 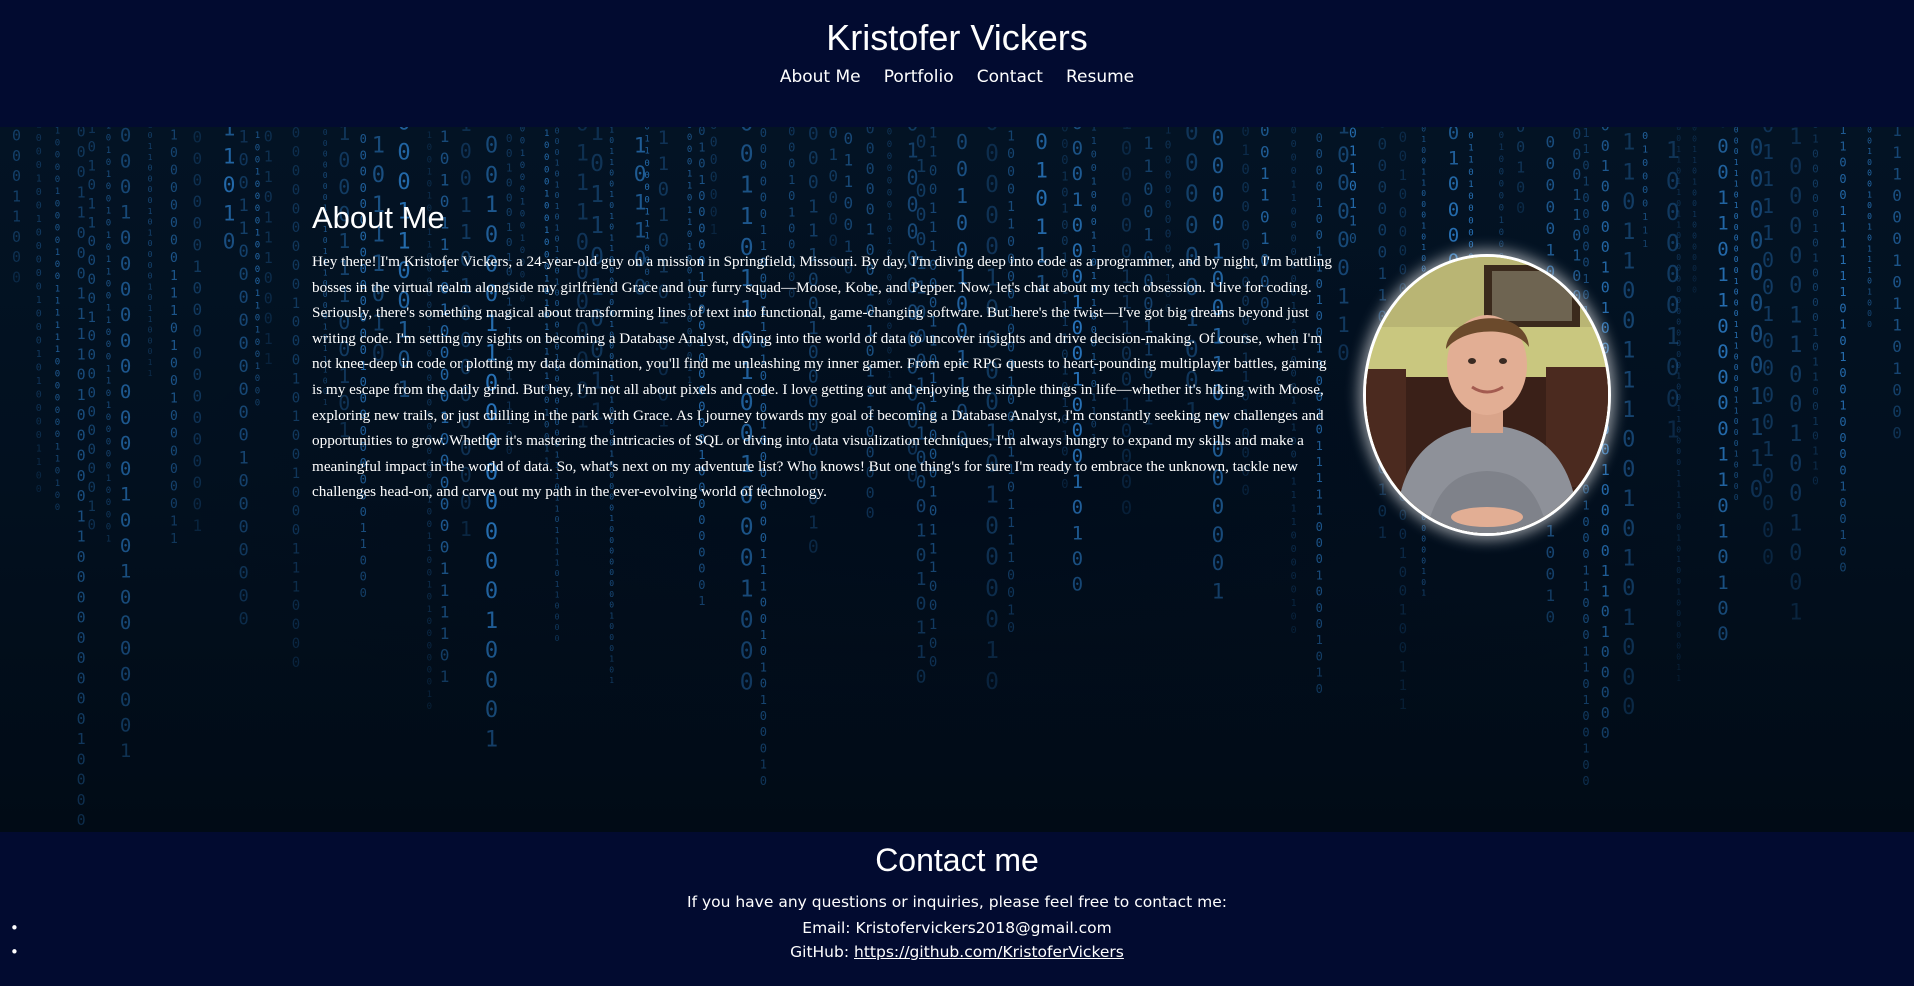 I want to click on main-nav: About Me Portfolio Contact Resume, so click(x=957, y=77).